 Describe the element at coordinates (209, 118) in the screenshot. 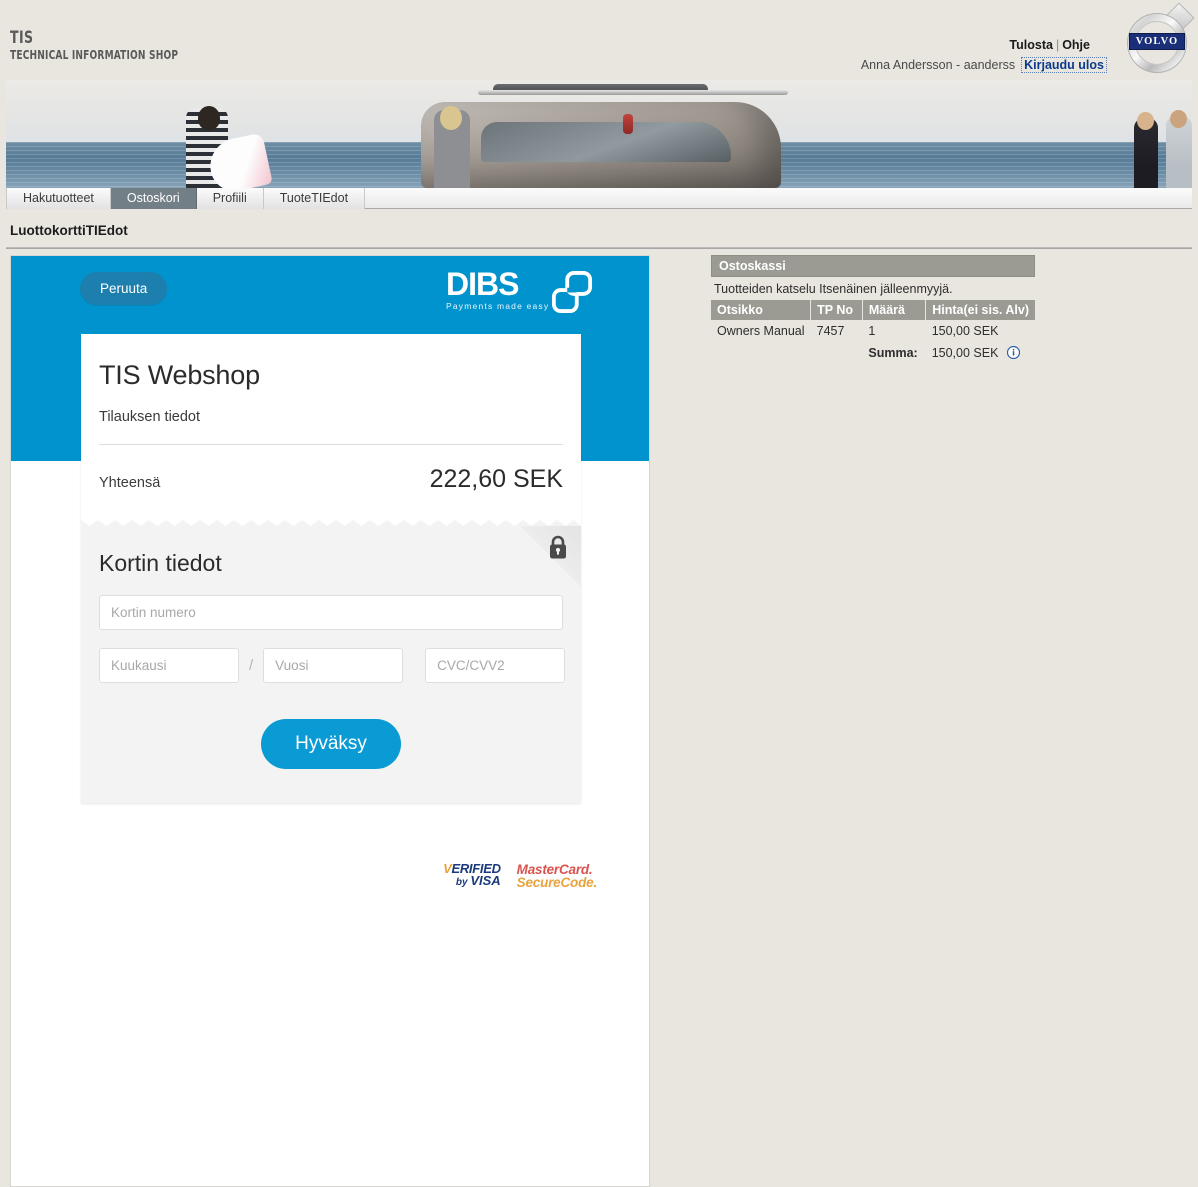

I see `banner-person-1-head` at that location.